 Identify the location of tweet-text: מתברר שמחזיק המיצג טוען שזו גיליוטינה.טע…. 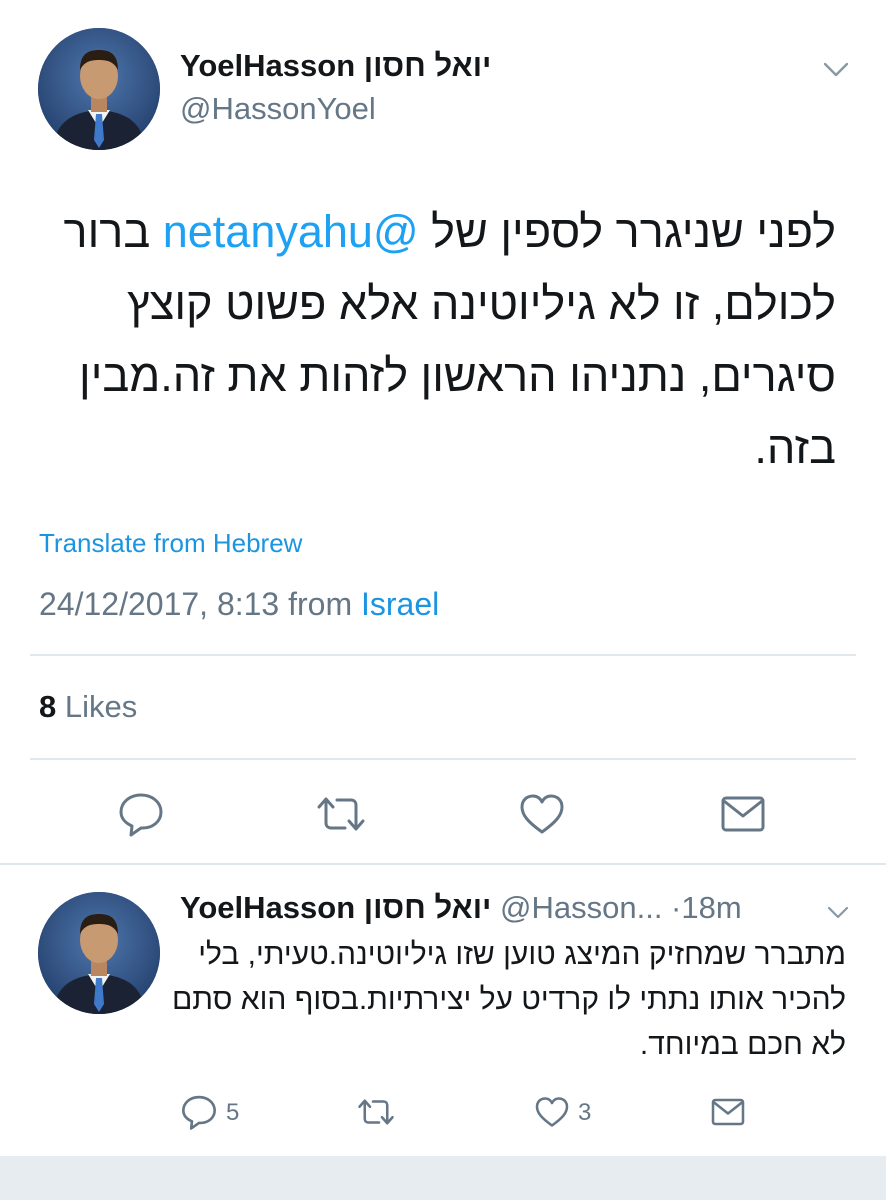
(508, 999).